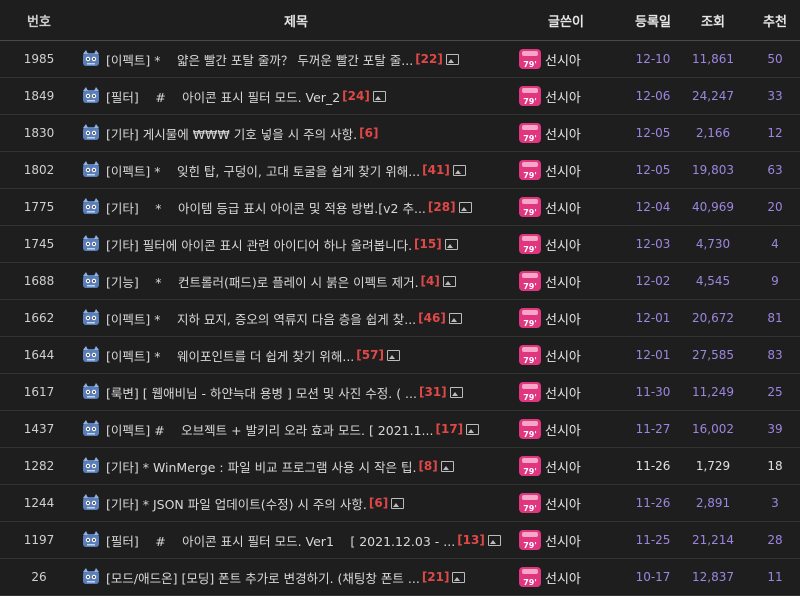  Describe the element at coordinates (296, 20) in the screenshot. I see `header-title: 제목` at that location.